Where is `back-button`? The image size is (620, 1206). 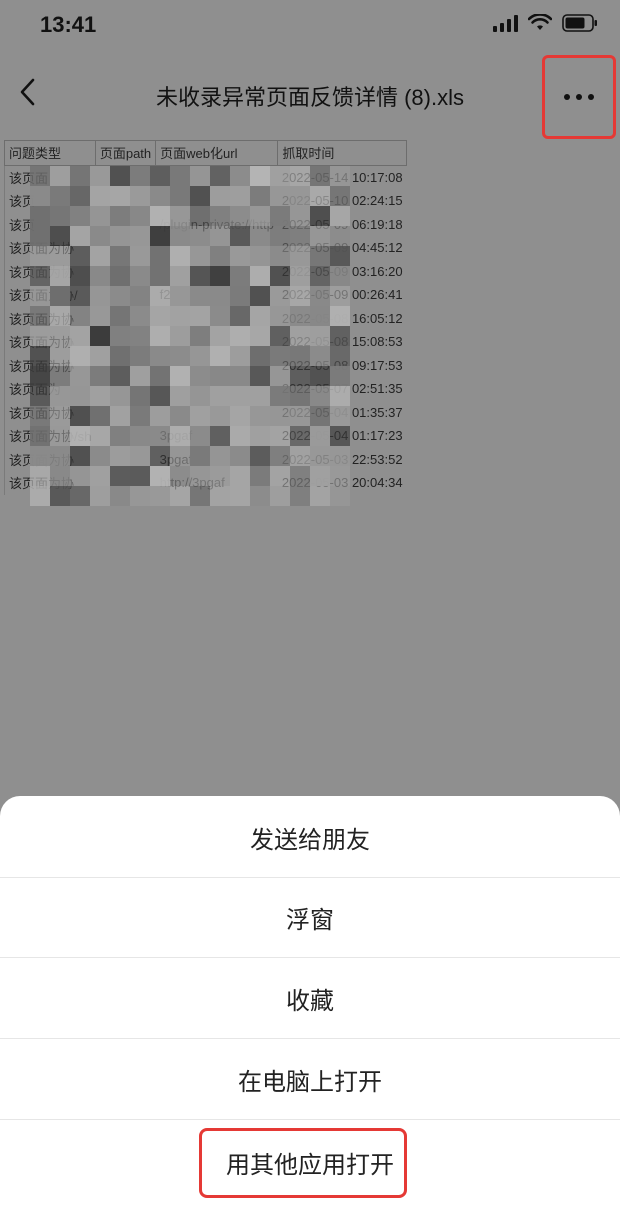 back-button is located at coordinates (27, 92).